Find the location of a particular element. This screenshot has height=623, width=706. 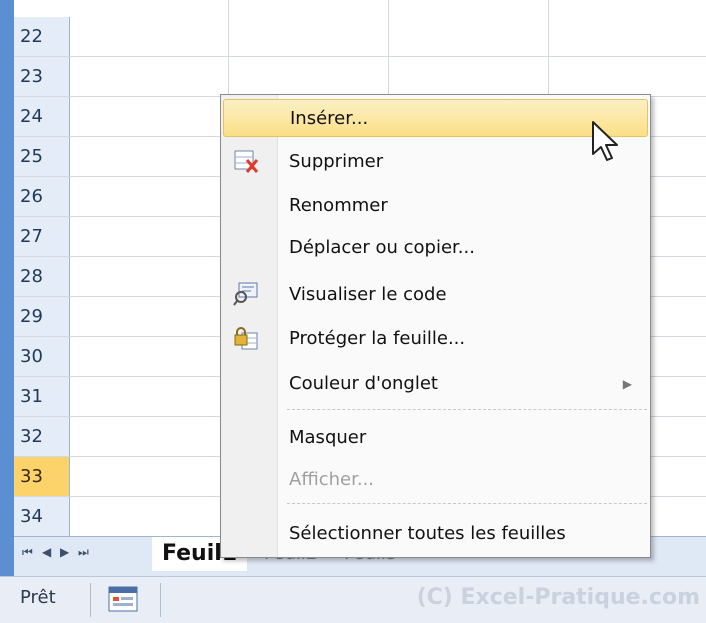

row-header: 30 is located at coordinates (42, 356).